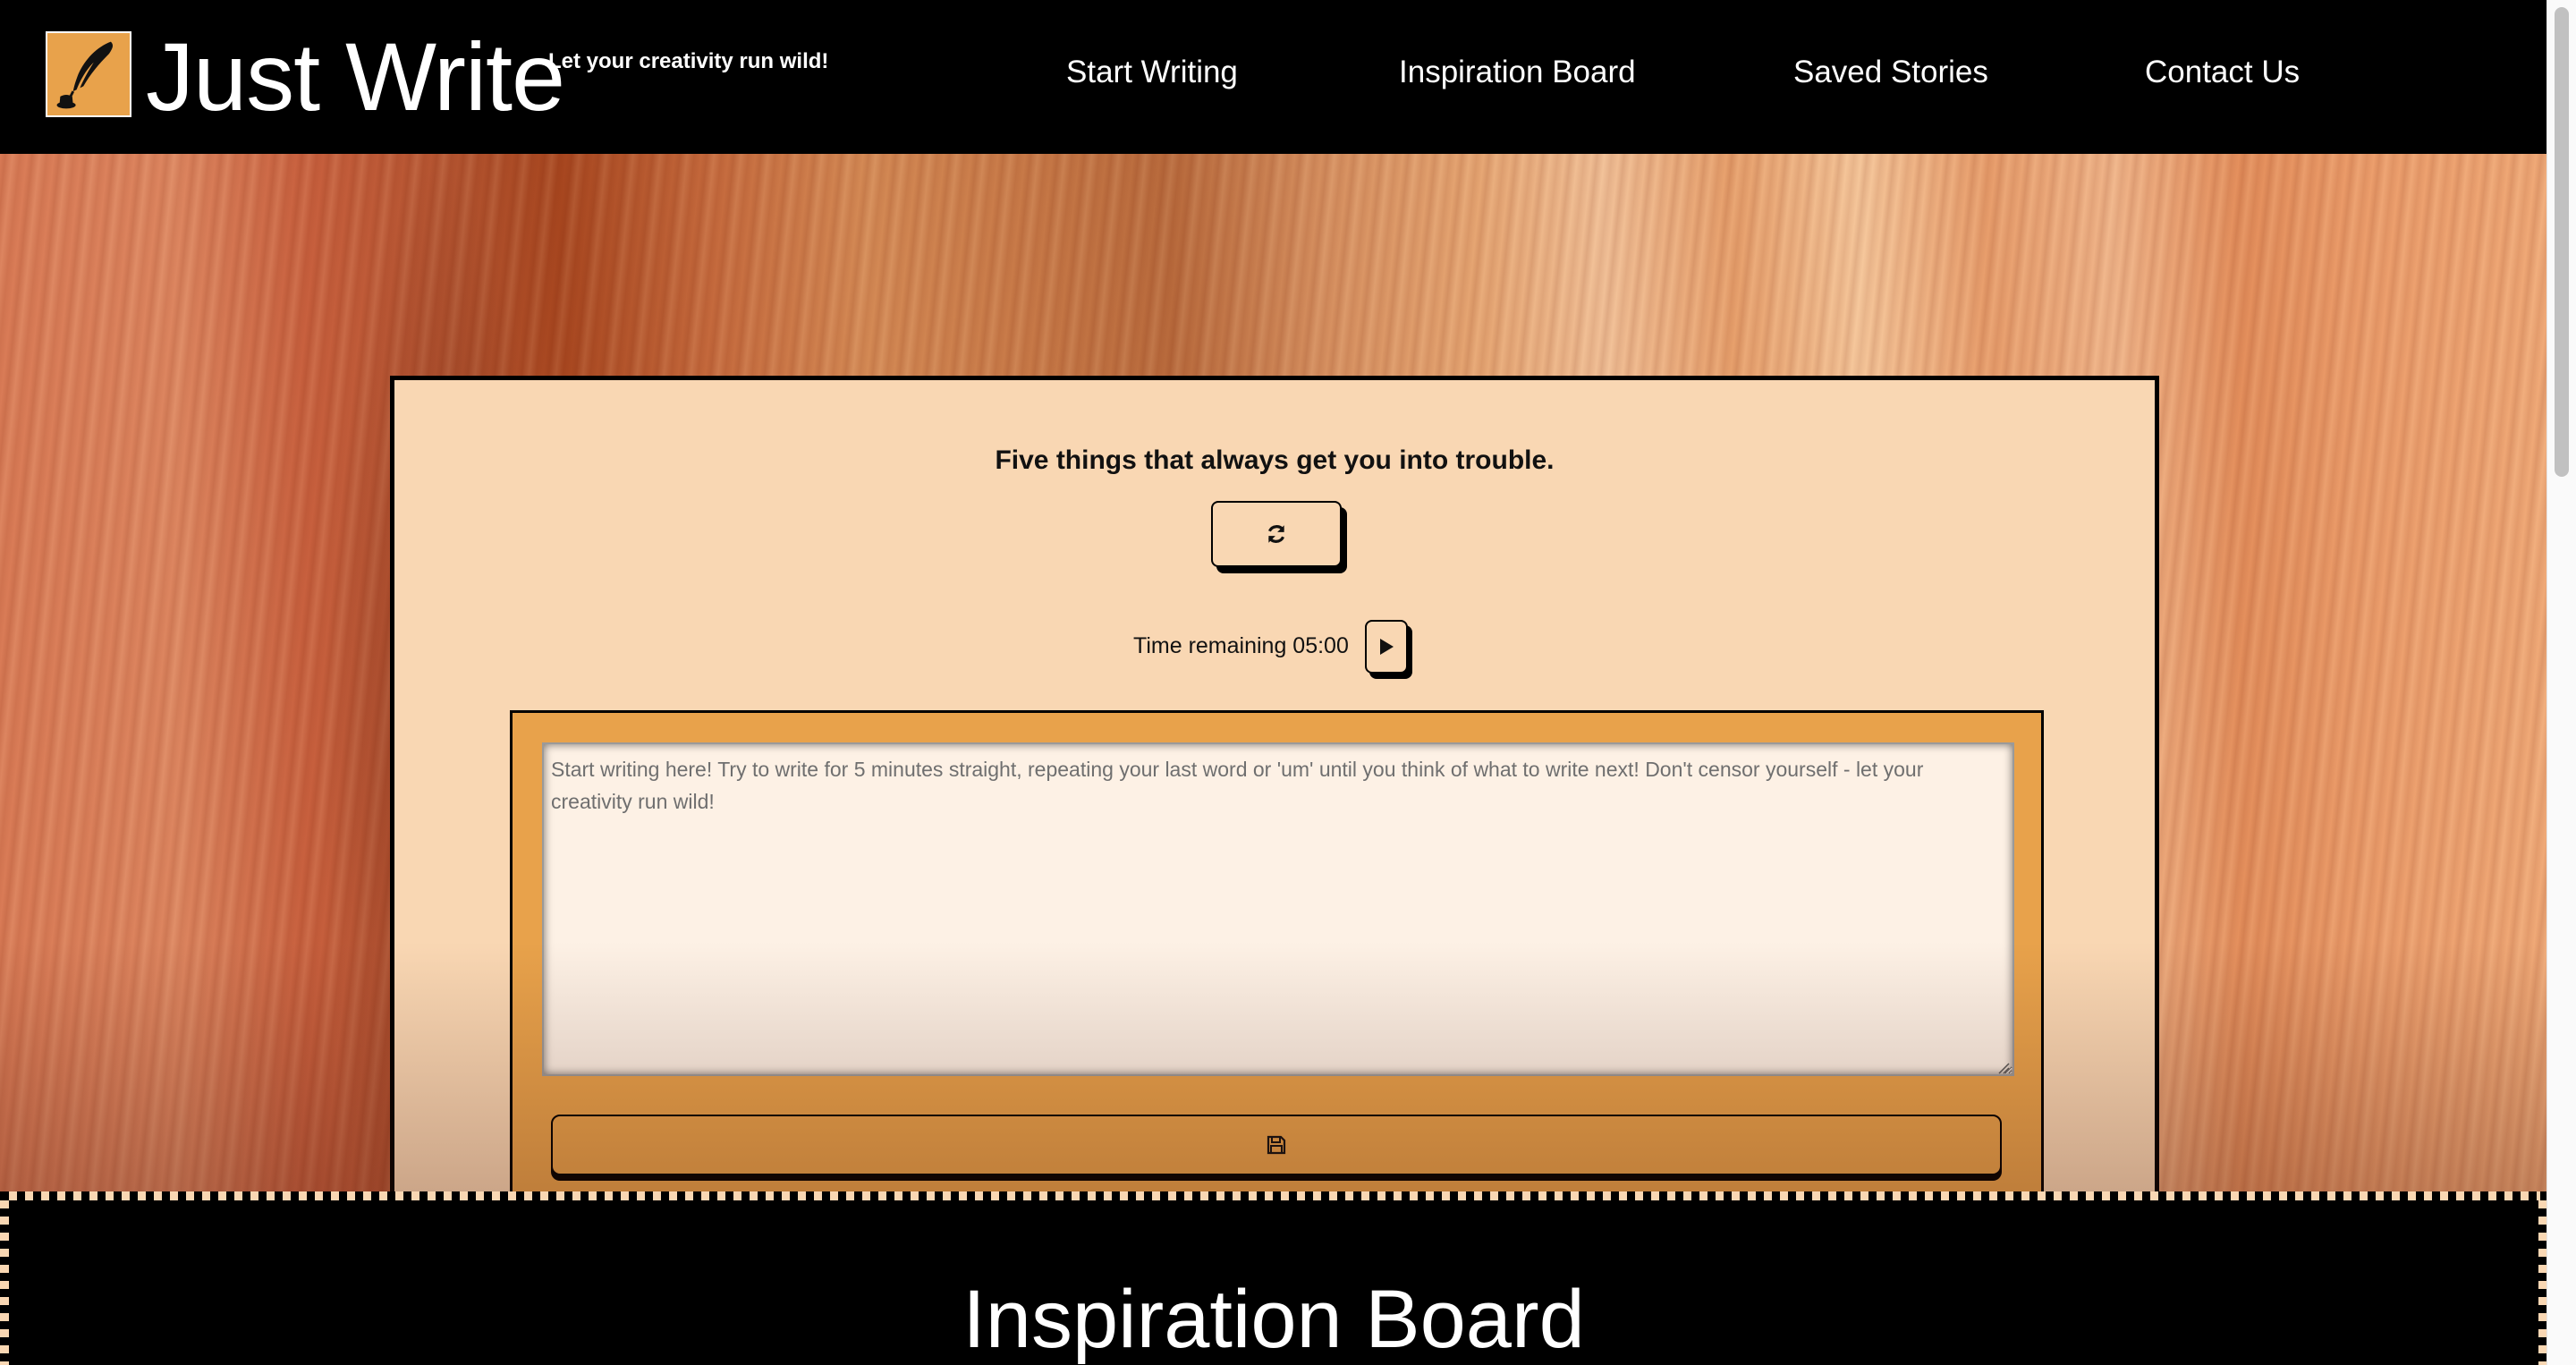 The width and height of the screenshot is (2576, 1365). What do you see at coordinates (2562, 242) in the screenshot?
I see `scrollbar-thumb` at bounding box center [2562, 242].